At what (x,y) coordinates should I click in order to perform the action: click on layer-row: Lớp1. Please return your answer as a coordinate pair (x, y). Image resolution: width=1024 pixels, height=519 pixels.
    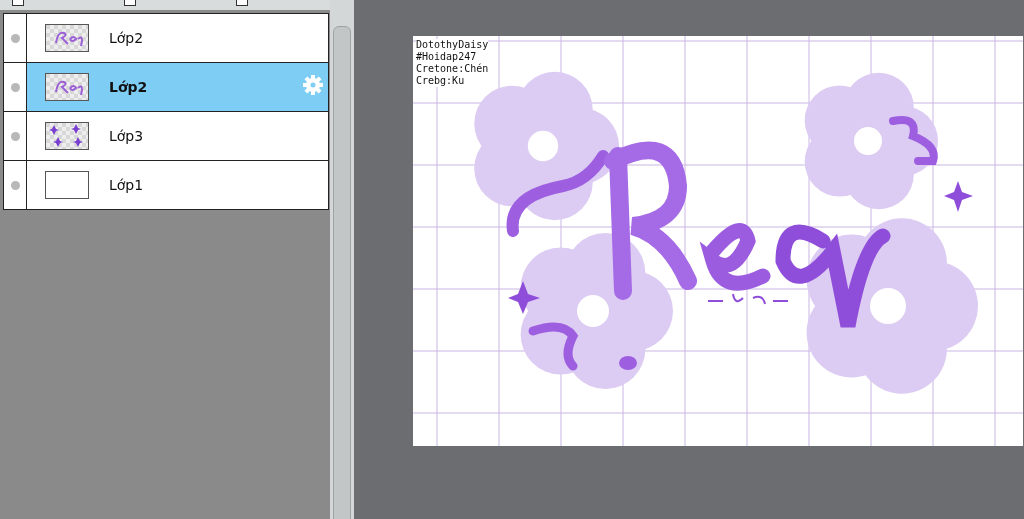
    Looking at the image, I should click on (166, 185).